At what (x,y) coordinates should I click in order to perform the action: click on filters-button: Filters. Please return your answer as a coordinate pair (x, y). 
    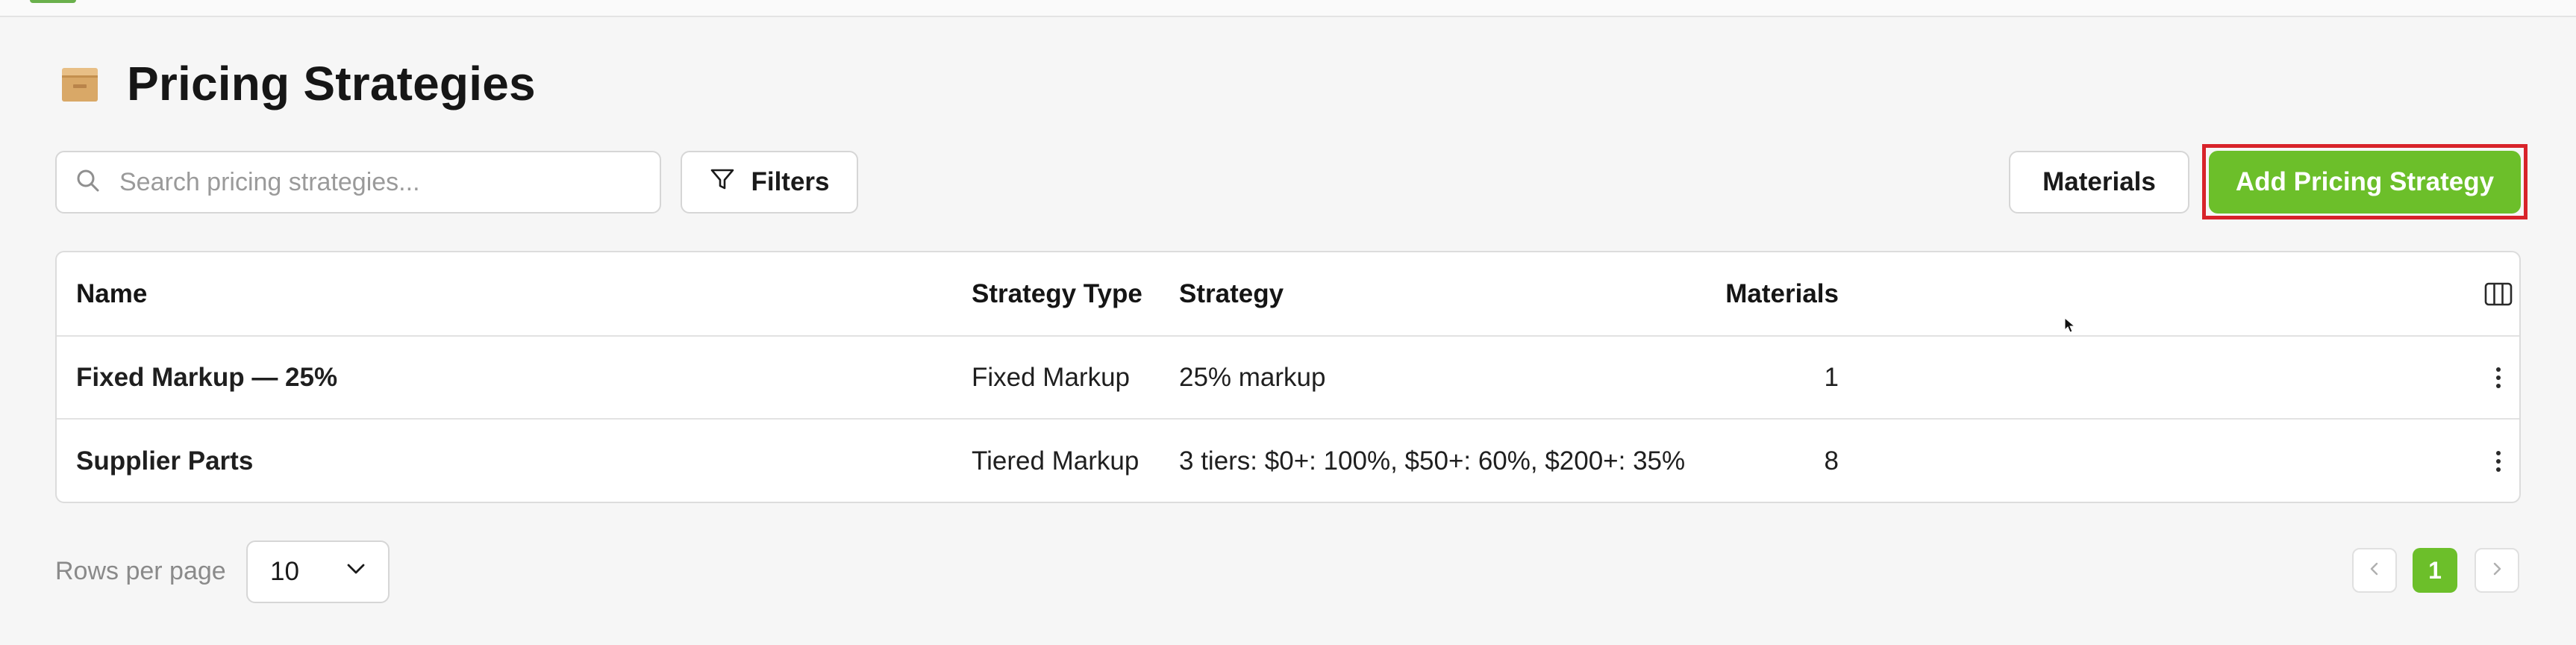
    Looking at the image, I should click on (769, 182).